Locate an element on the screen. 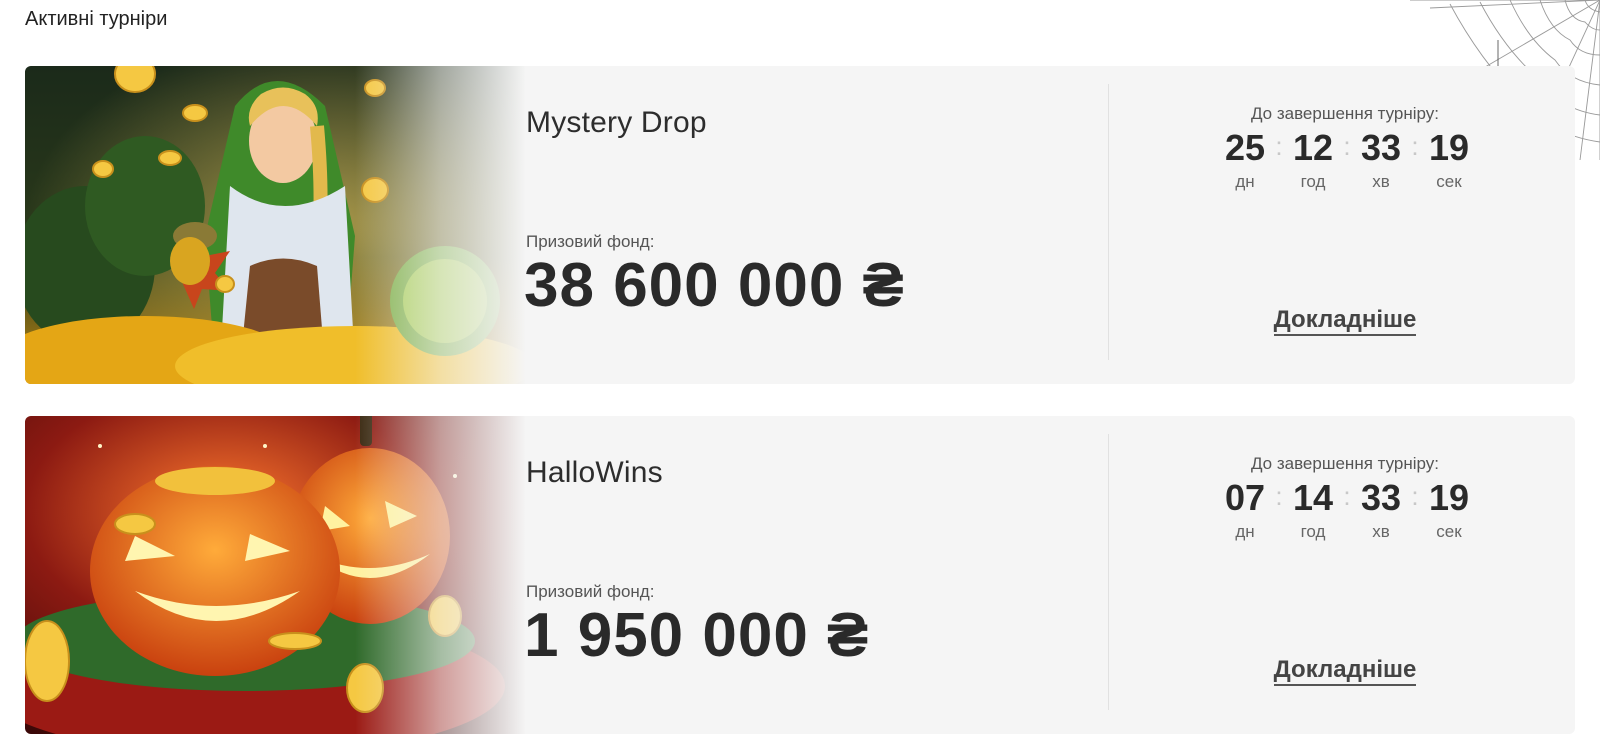 This screenshot has width=1600, height=756. section-title: Активні турніри is located at coordinates (96, 19).